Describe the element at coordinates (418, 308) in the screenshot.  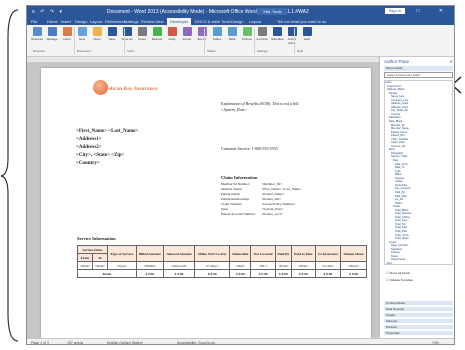
I see `pane-section-header: Data Sources` at that location.